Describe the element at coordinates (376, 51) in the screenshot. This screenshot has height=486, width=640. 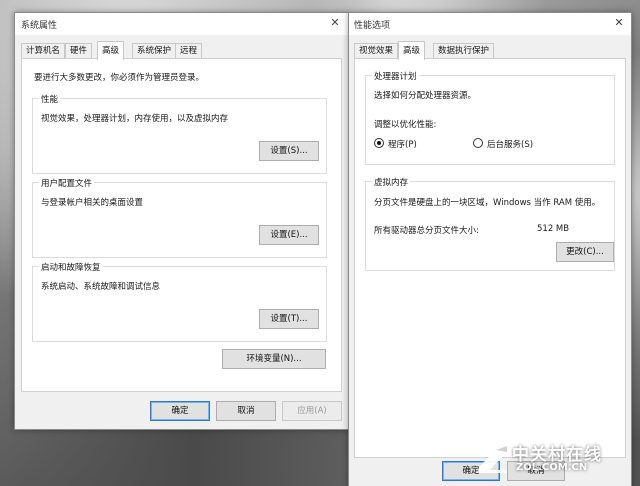
I see `tab-visual-effects: 视觉效果` at that location.